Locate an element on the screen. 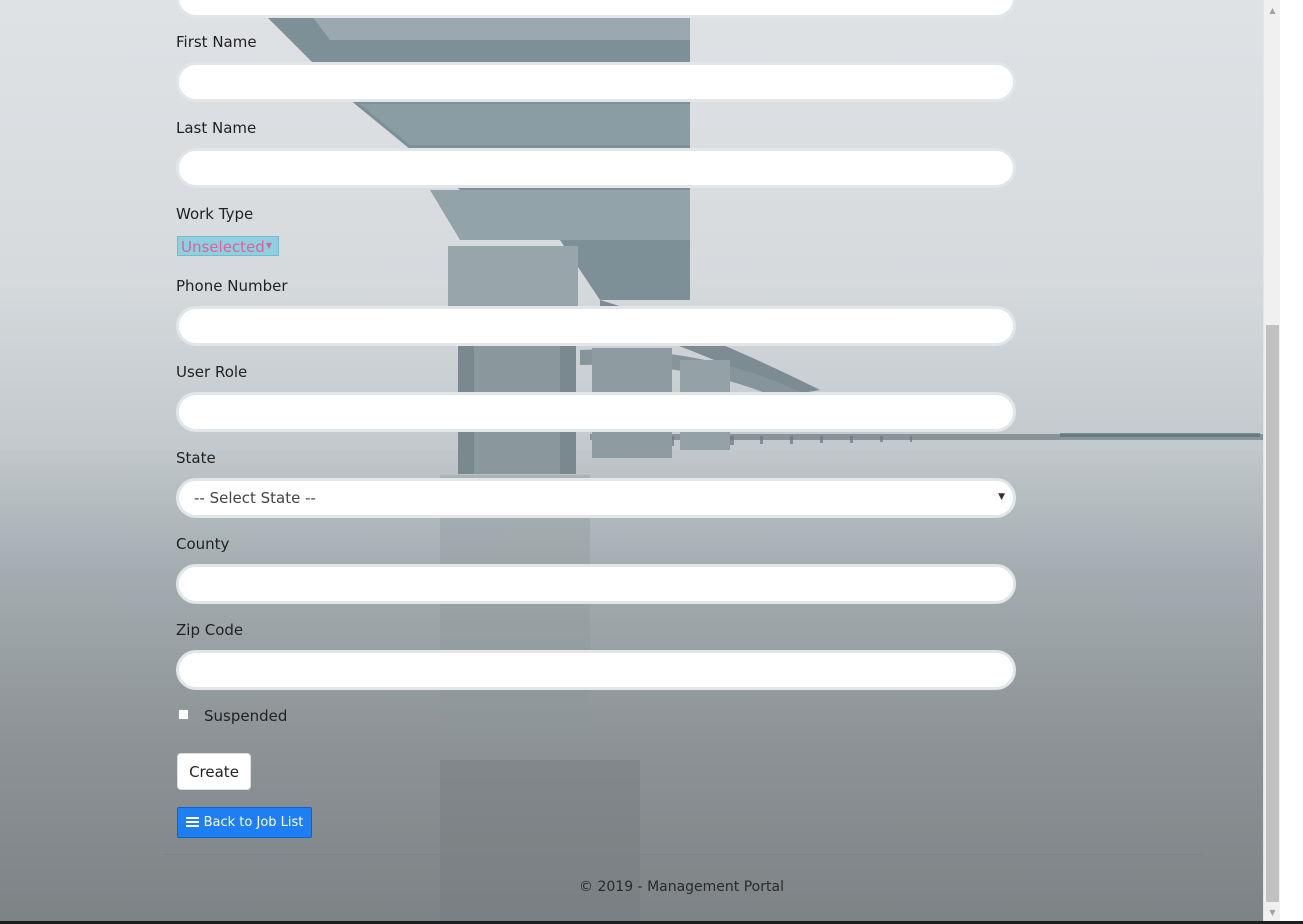 The height and width of the screenshot is (924, 1303). state-select: -- Select State -- ▼ is located at coordinates (596, 498).